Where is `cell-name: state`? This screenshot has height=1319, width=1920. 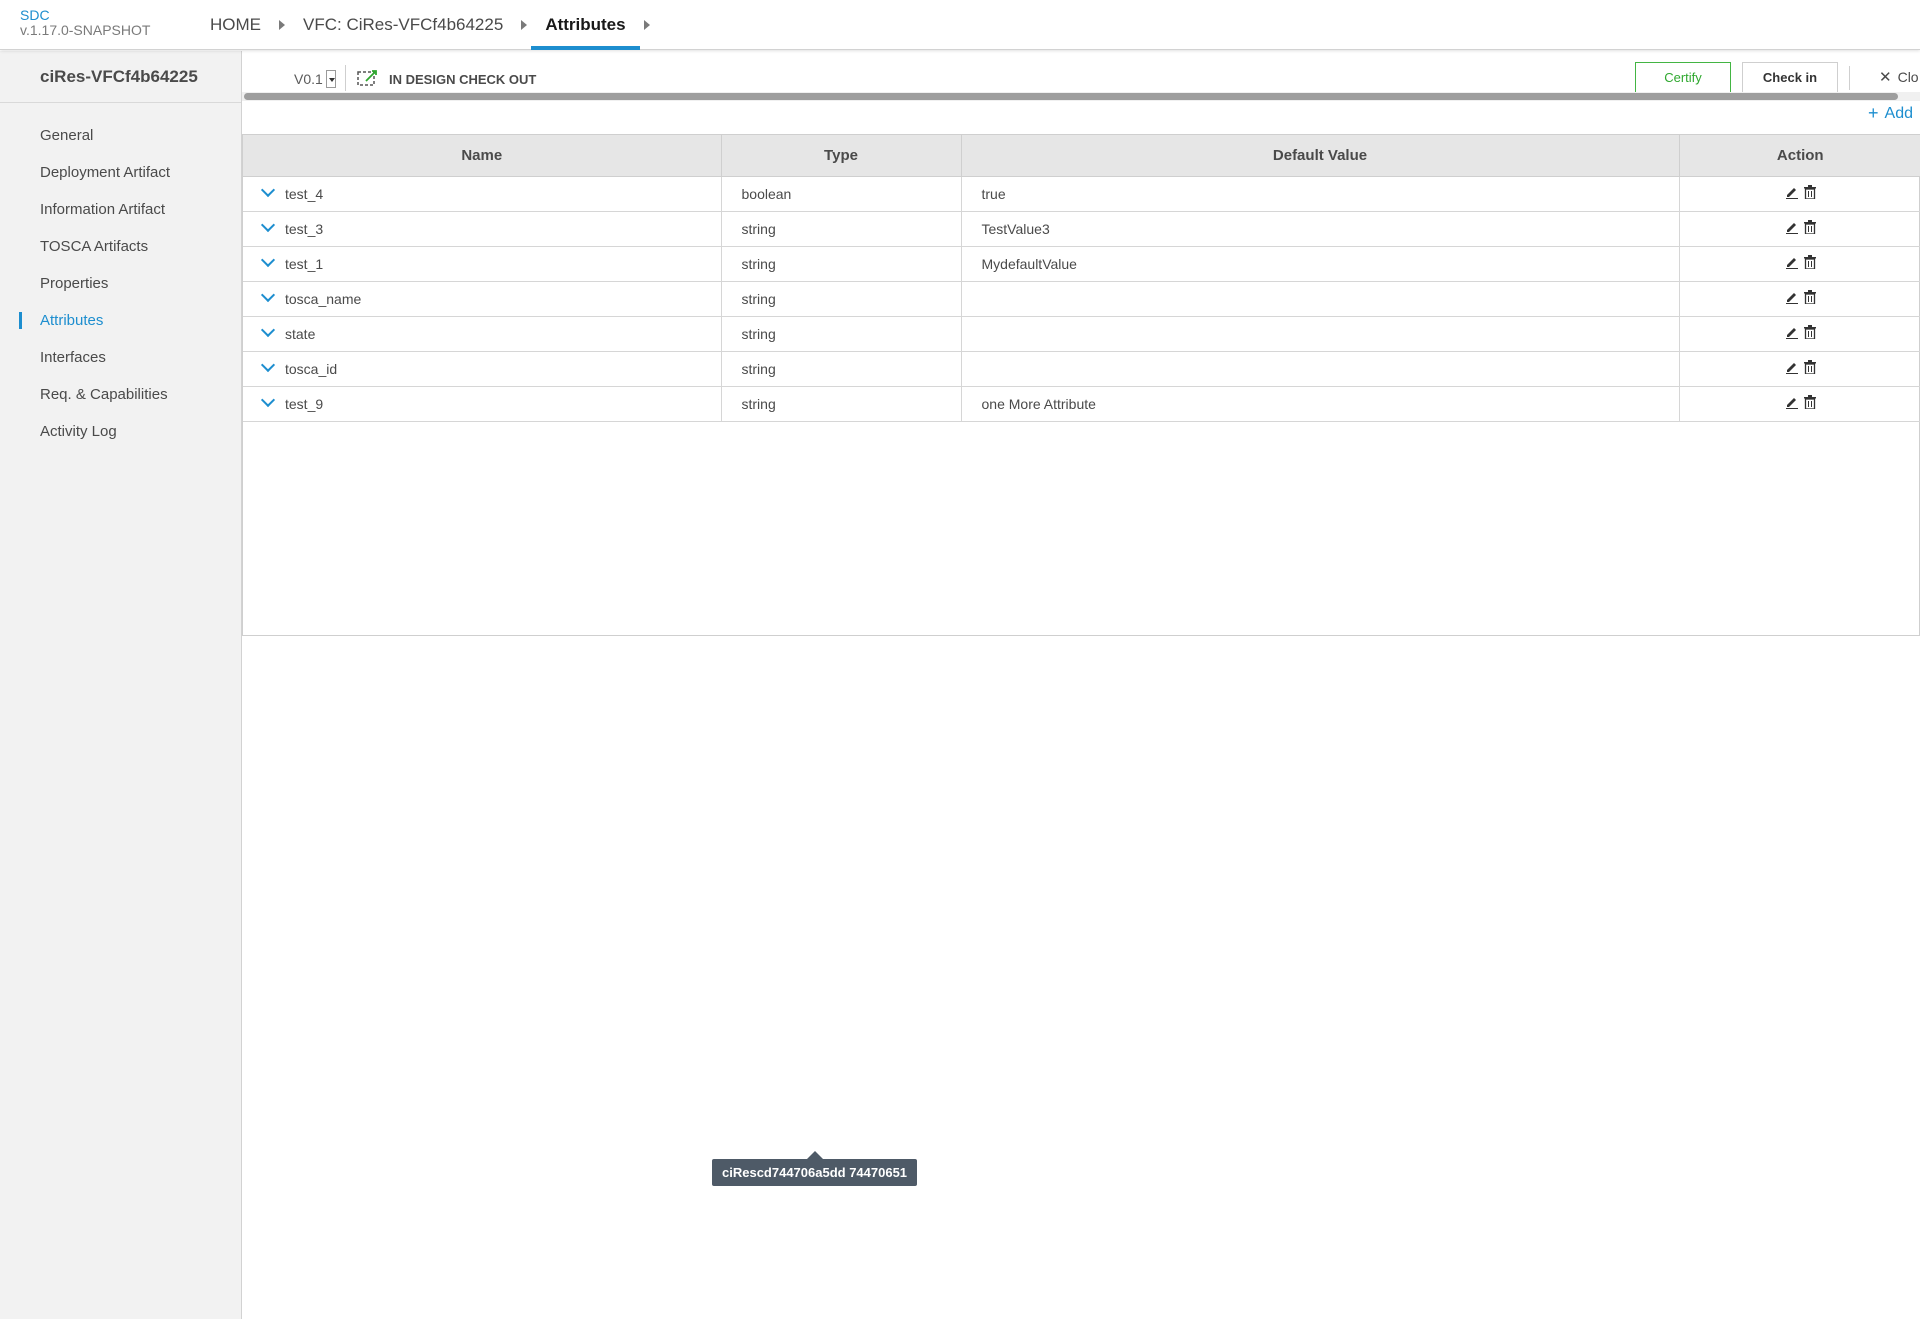 cell-name: state is located at coordinates (482, 334).